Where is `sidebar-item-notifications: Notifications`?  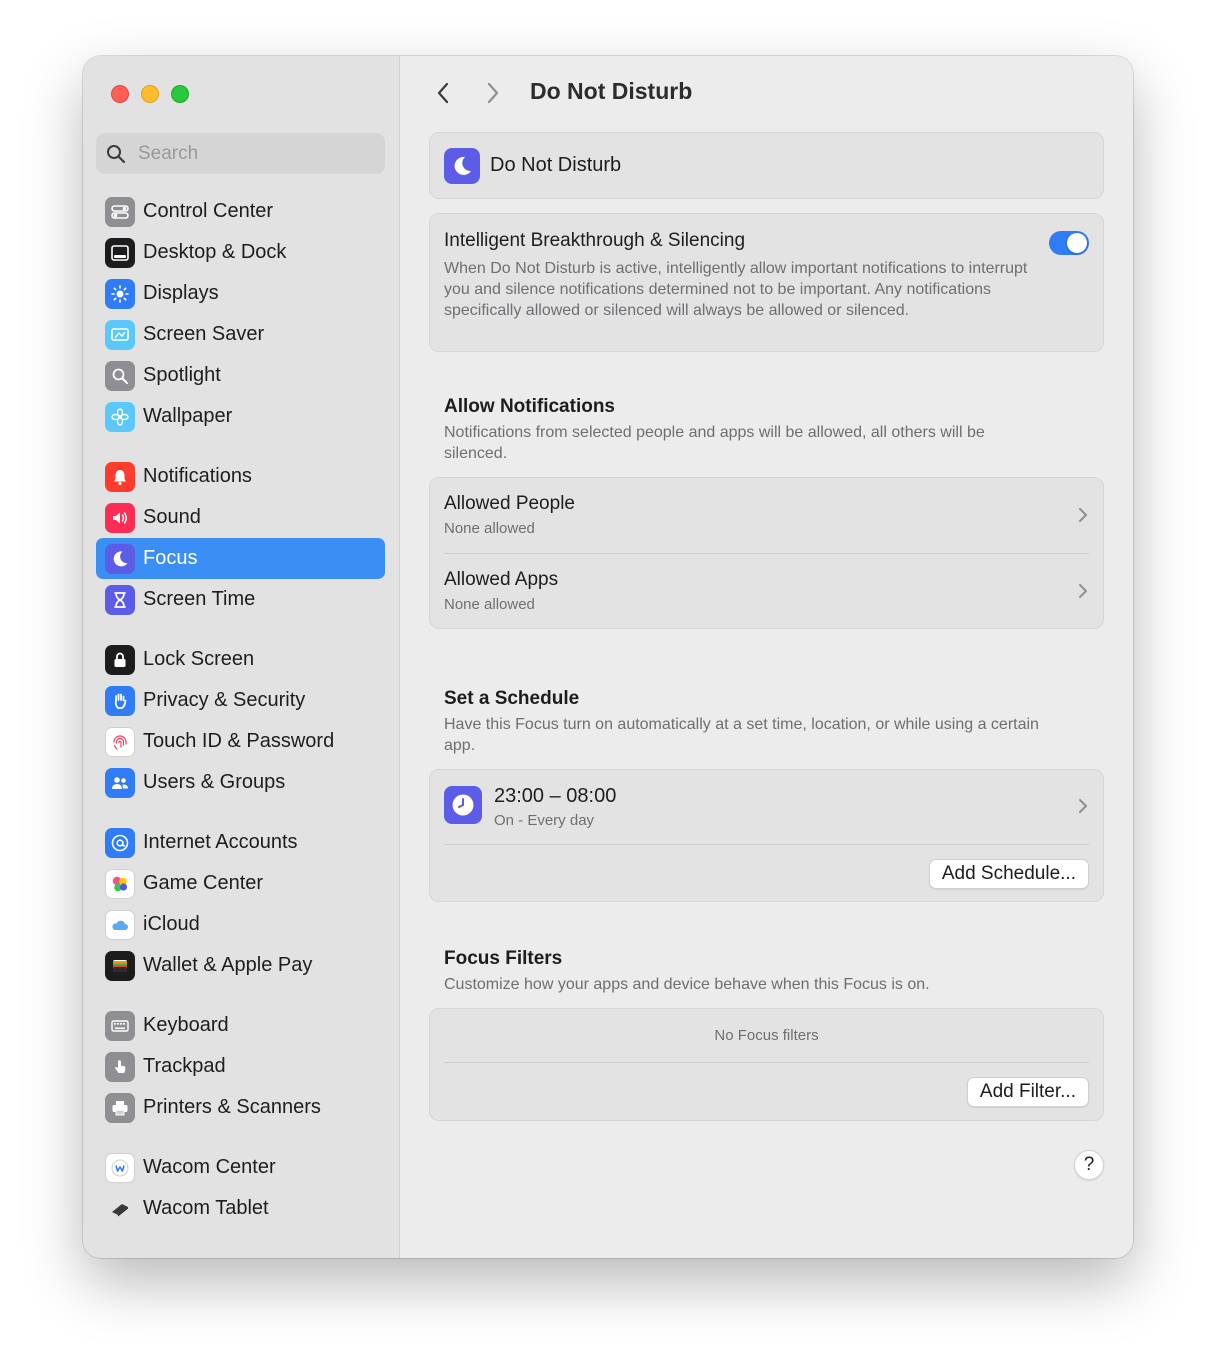 sidebar-item-notifications: Notifications is located at coordinates (240, 476).